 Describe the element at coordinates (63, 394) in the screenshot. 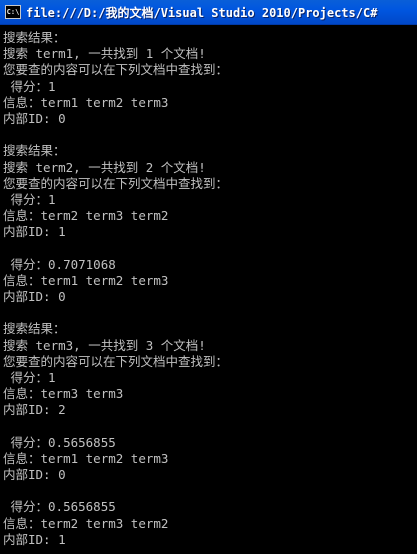

I see `console-line: 信息：term3 term3` at that location.